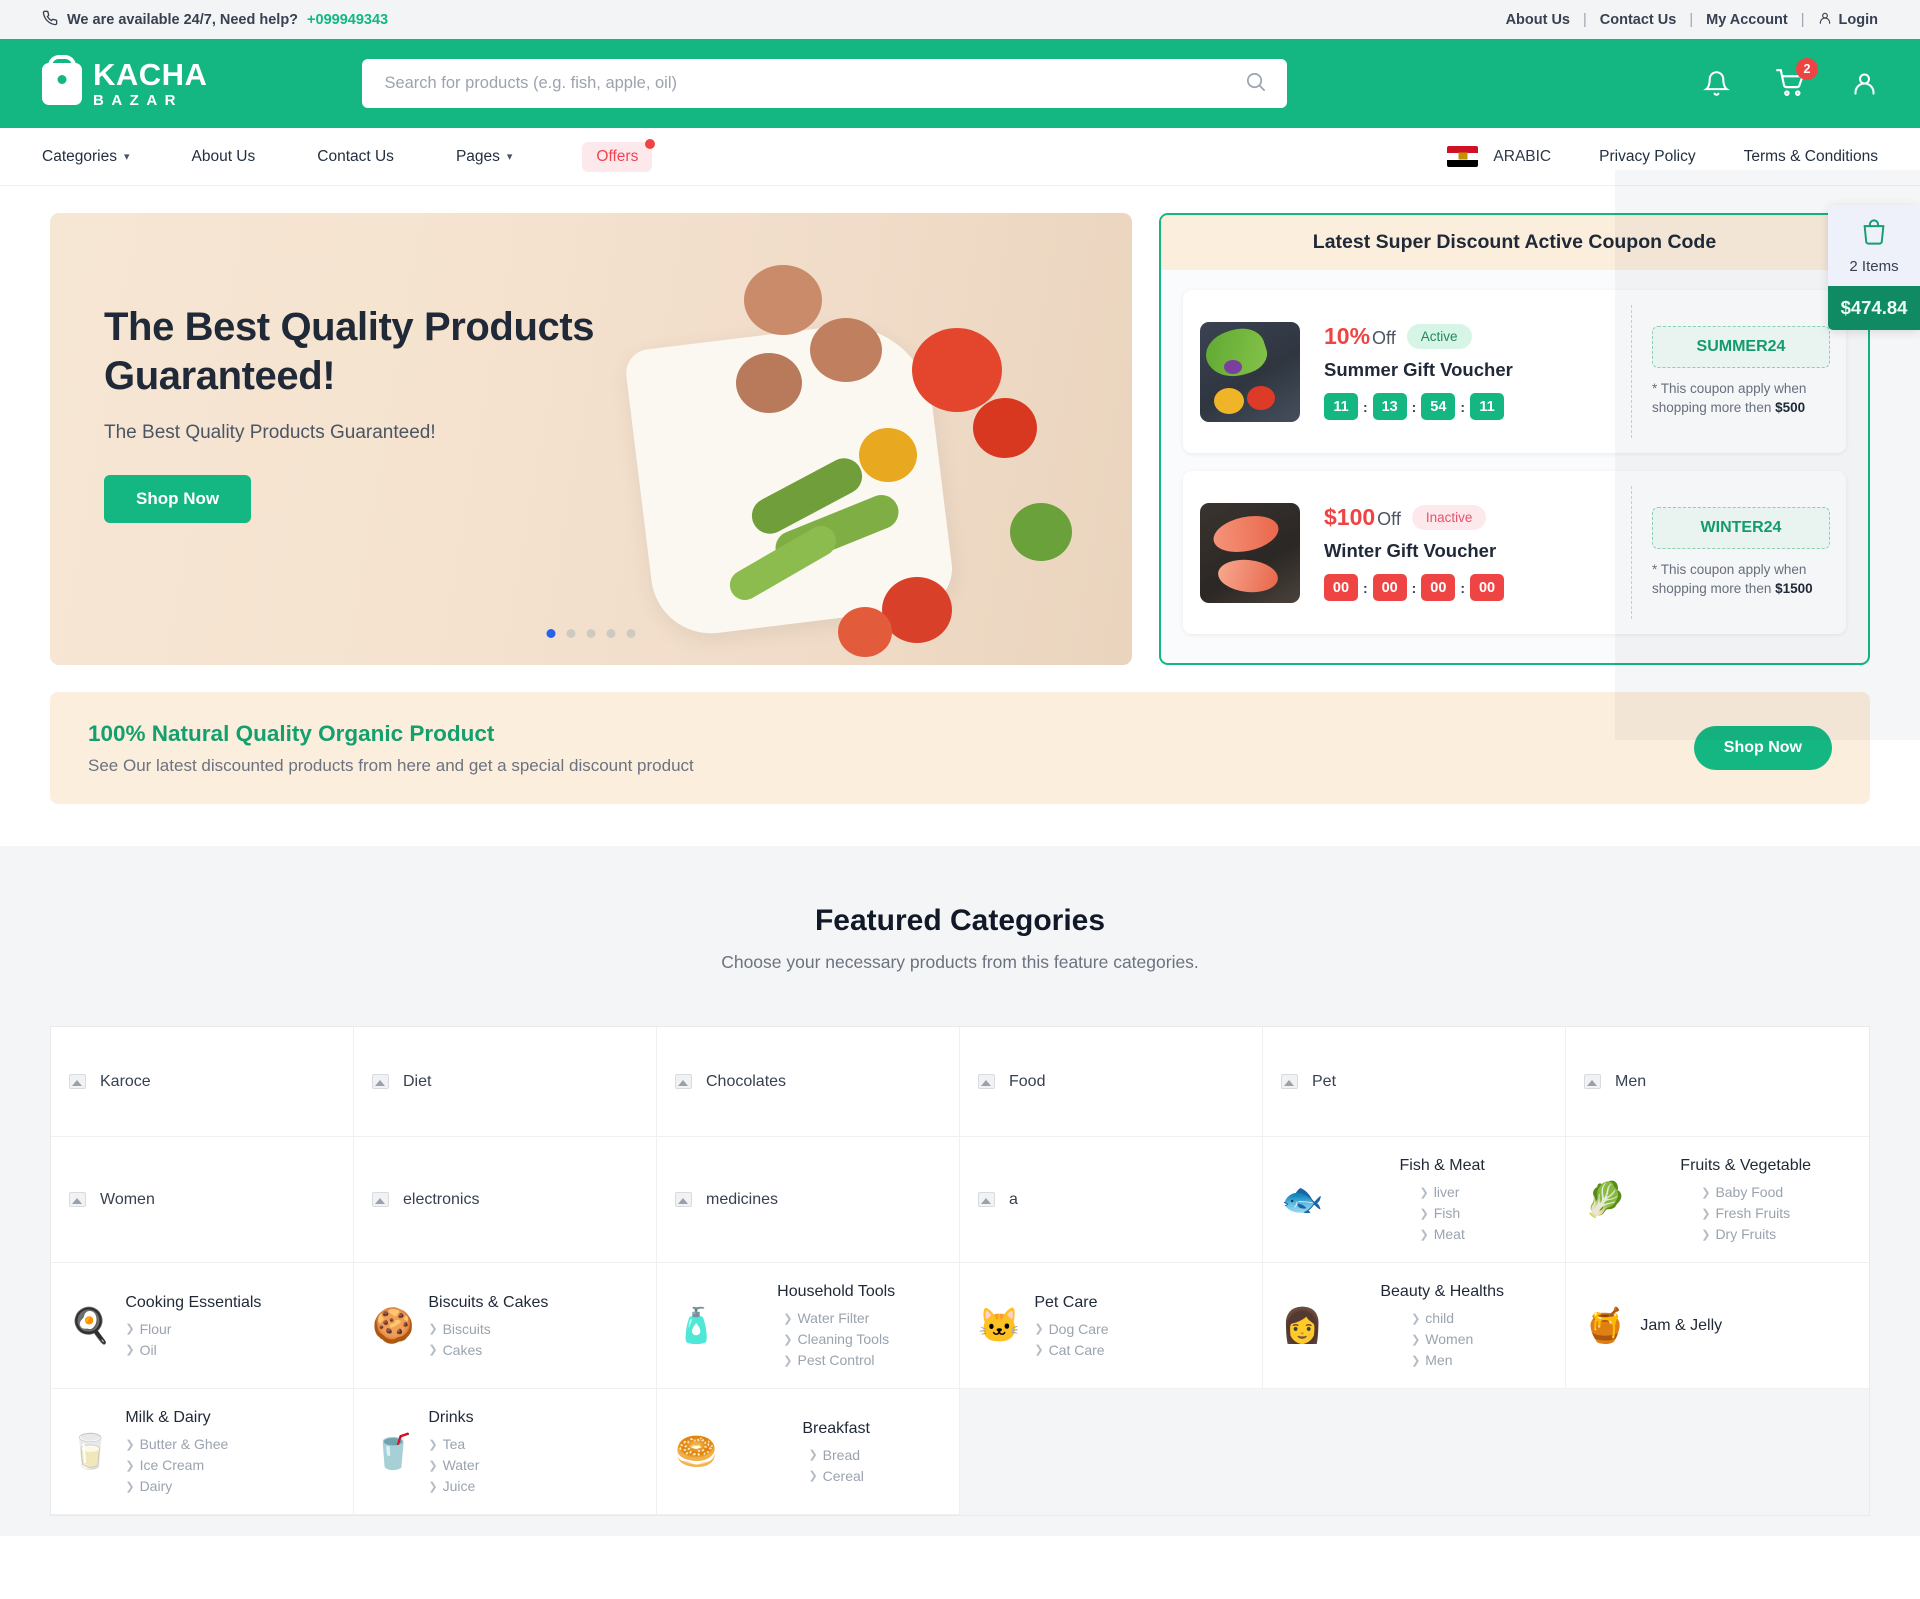 This screenshot has height=1599, width=1920. What do you see at coordinates (1762, 748) in the screenshot?
I see `promo-shop-now-button: Shop Now` at bounding box center [1762, 748].